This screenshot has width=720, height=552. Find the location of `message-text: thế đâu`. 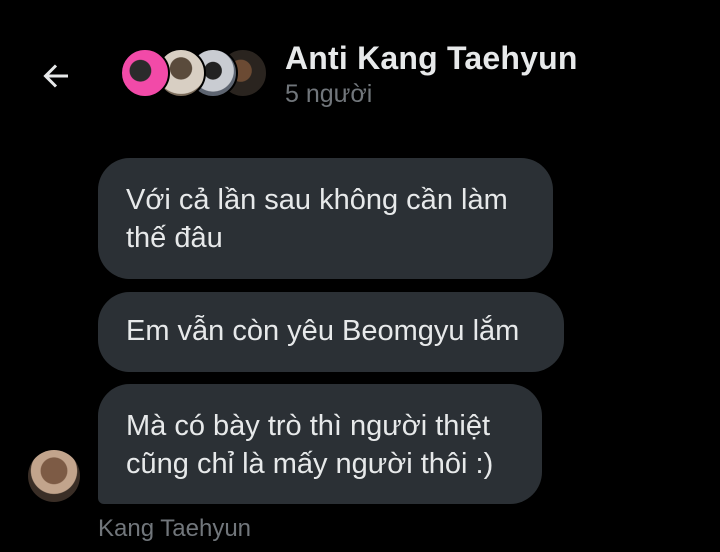

message-text: thế đâu is located at coordinates (174, 238).